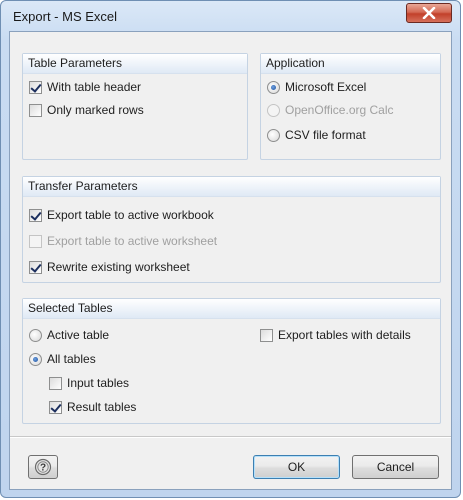  I want to click on app-option-openoffice-calc: OpenOffice.org Calc, so click(330, 110).